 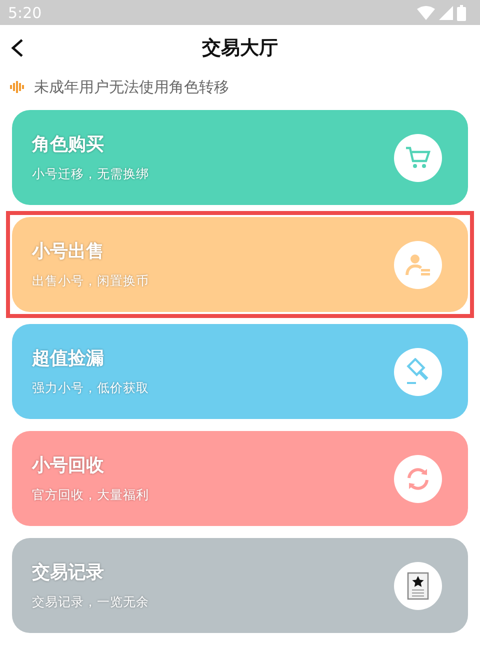 I want to click on back-icon, so click(x=17, y=48).